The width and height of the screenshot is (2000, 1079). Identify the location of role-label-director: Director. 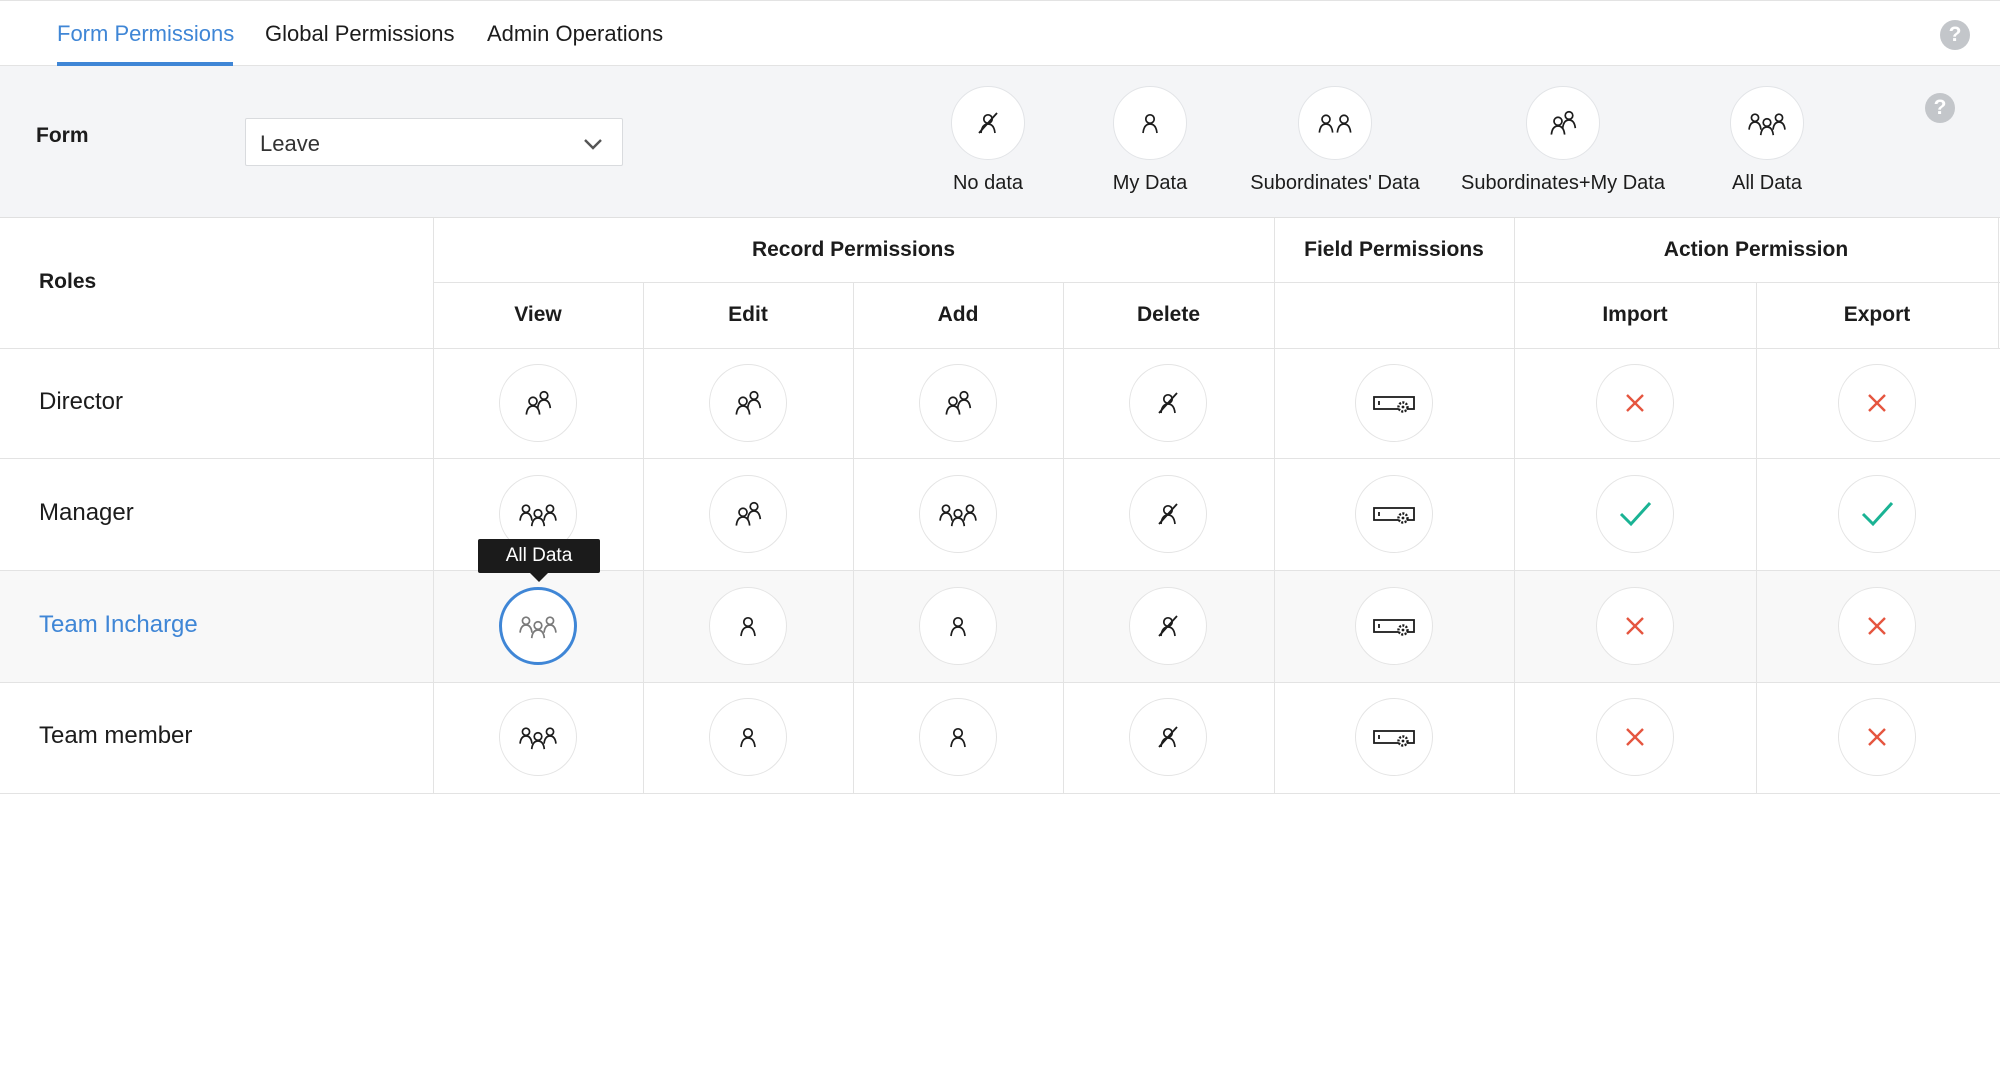
(81, 402).